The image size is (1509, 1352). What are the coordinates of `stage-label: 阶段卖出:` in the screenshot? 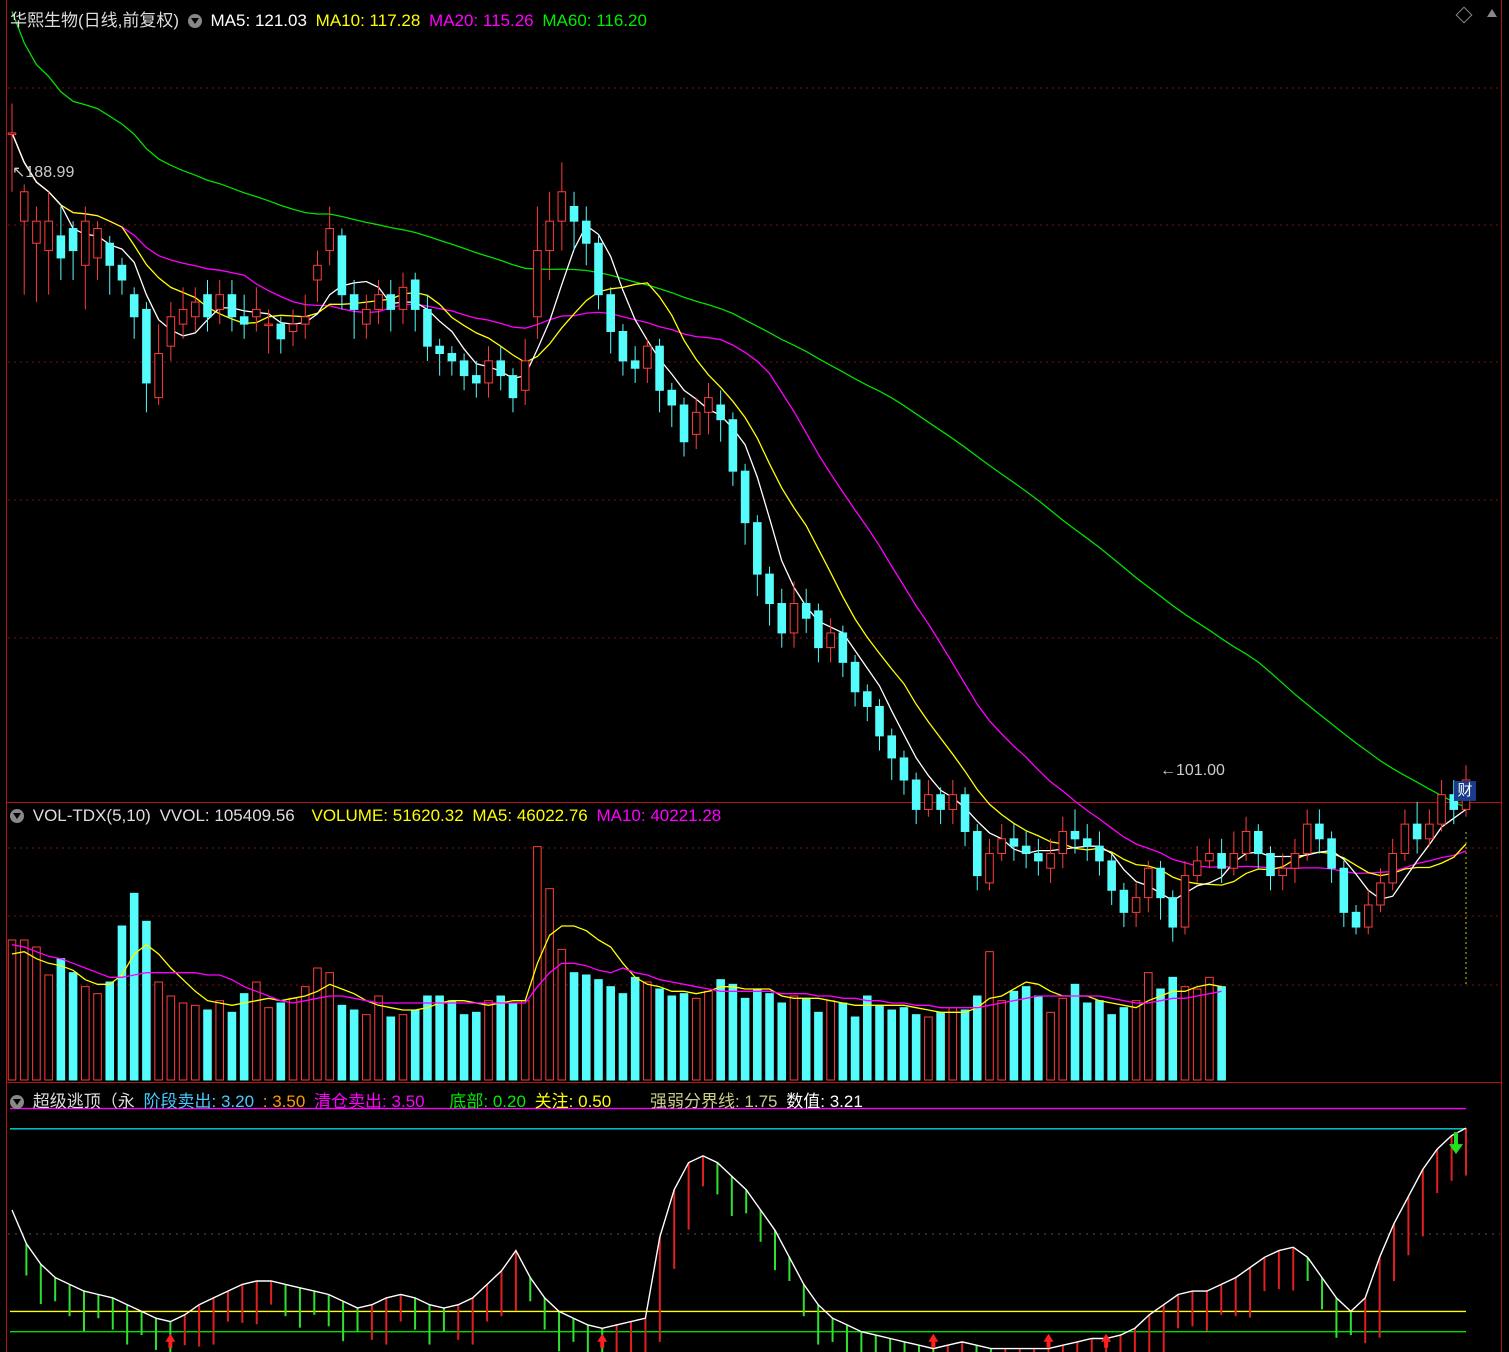 It's located at (180, 1101).